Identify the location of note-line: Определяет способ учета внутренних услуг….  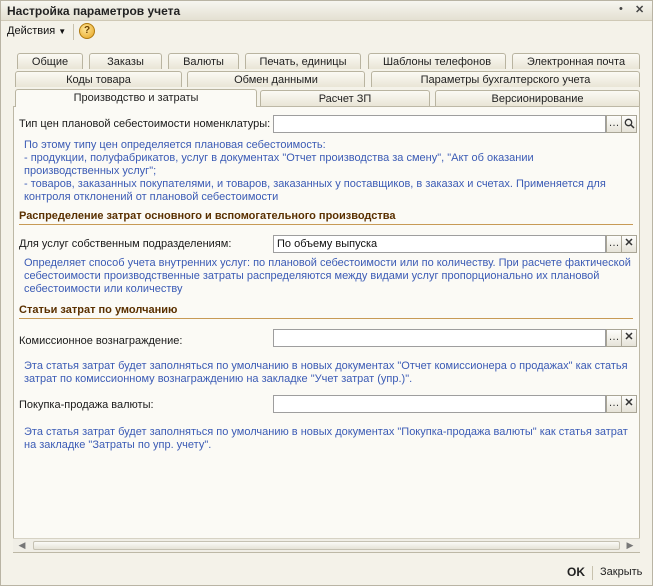
(327, 263).